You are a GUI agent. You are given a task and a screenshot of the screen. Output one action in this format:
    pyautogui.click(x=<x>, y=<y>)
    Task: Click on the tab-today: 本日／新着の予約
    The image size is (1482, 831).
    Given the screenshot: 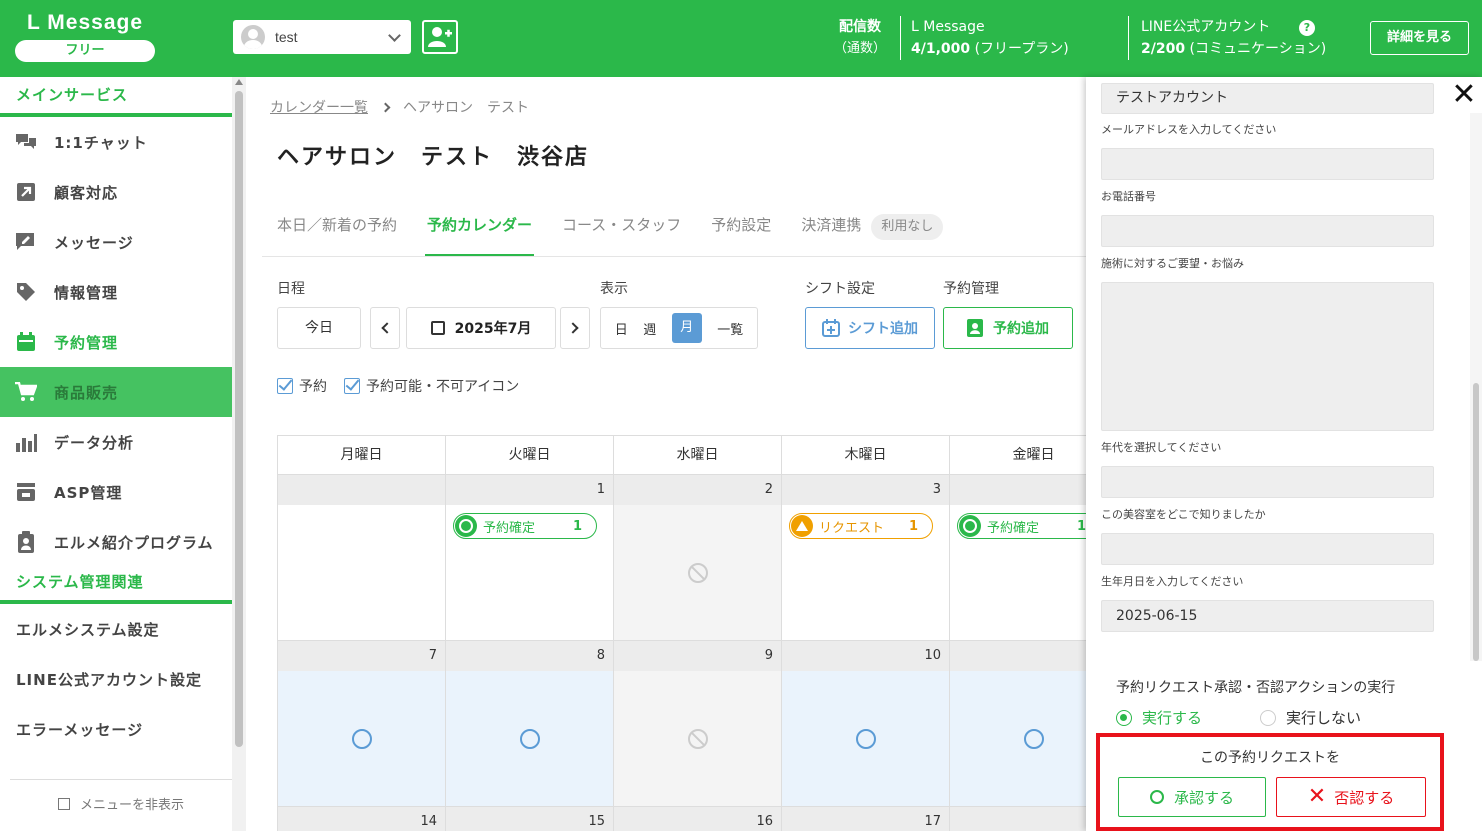 What is the action you would take?
    pyautogui.click(x=337, y=234)
    